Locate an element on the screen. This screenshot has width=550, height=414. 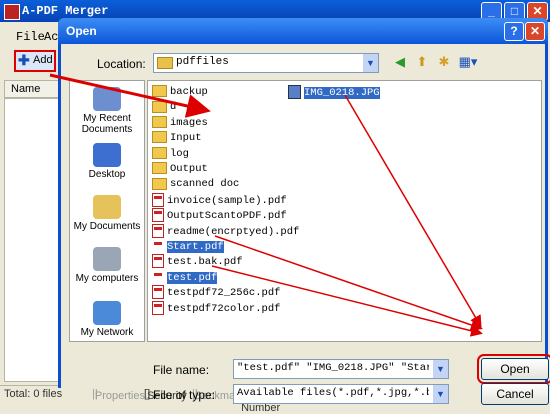
my-computer-icon is located at coordinates (107, 259).